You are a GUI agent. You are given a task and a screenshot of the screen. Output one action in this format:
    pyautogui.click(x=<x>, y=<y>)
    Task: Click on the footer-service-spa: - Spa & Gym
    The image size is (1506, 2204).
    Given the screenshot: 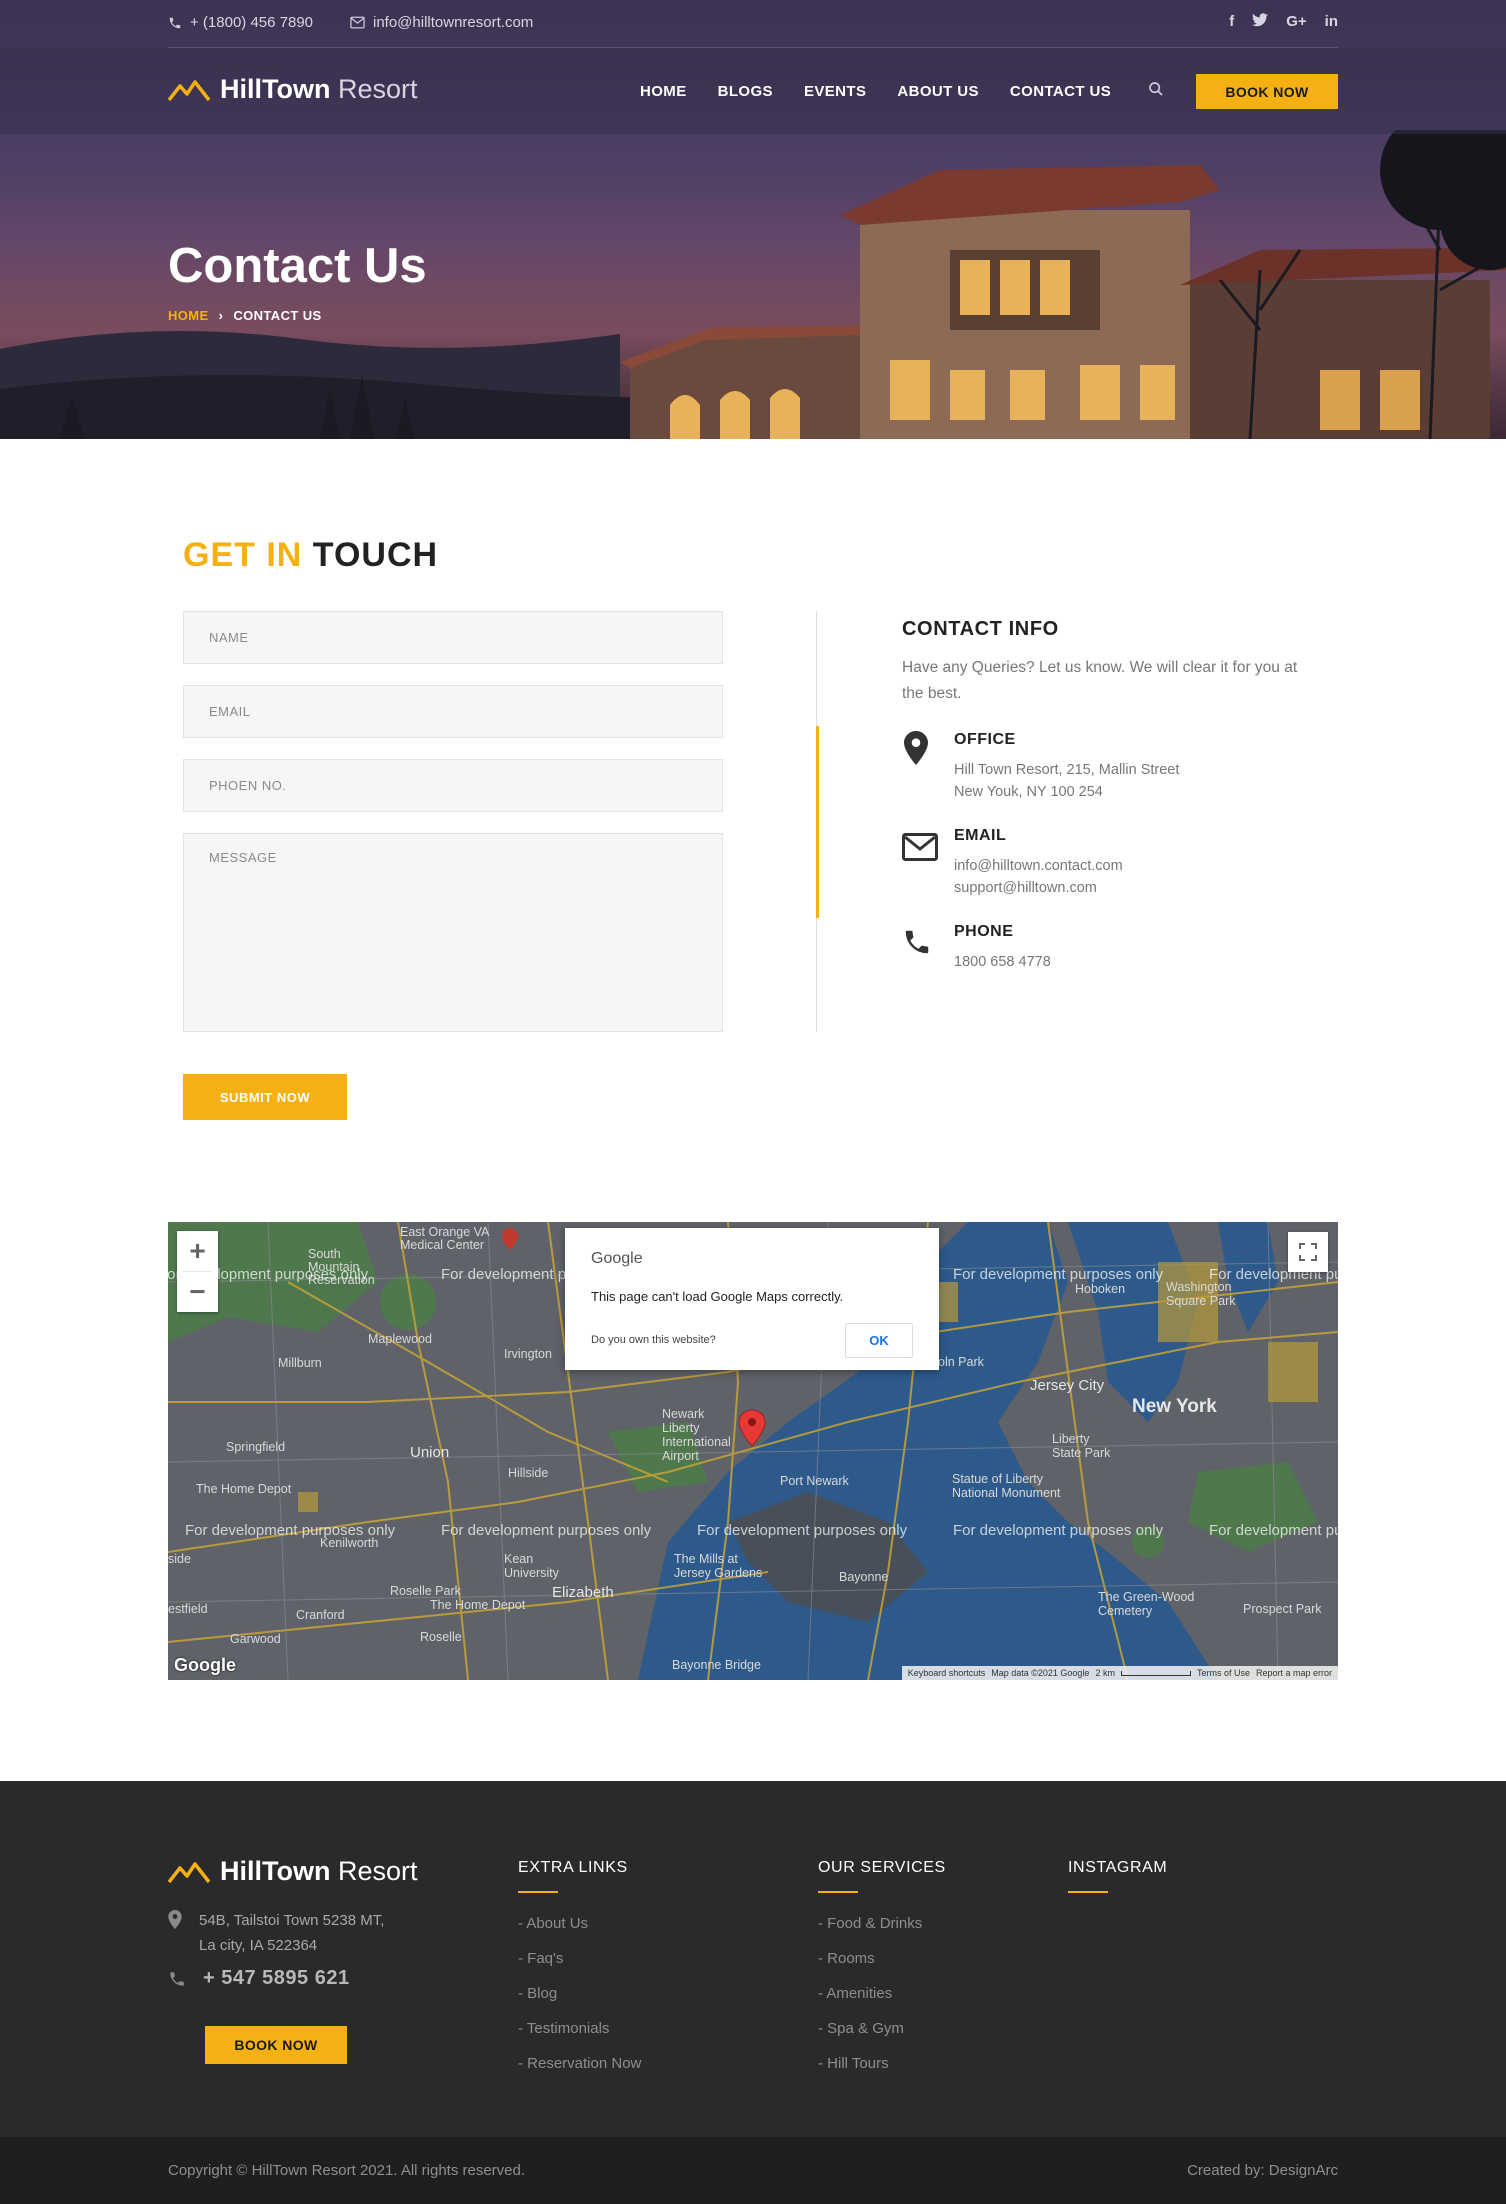 What is the action you would take?
    pyautogui.click(x=882, y=2037)
    